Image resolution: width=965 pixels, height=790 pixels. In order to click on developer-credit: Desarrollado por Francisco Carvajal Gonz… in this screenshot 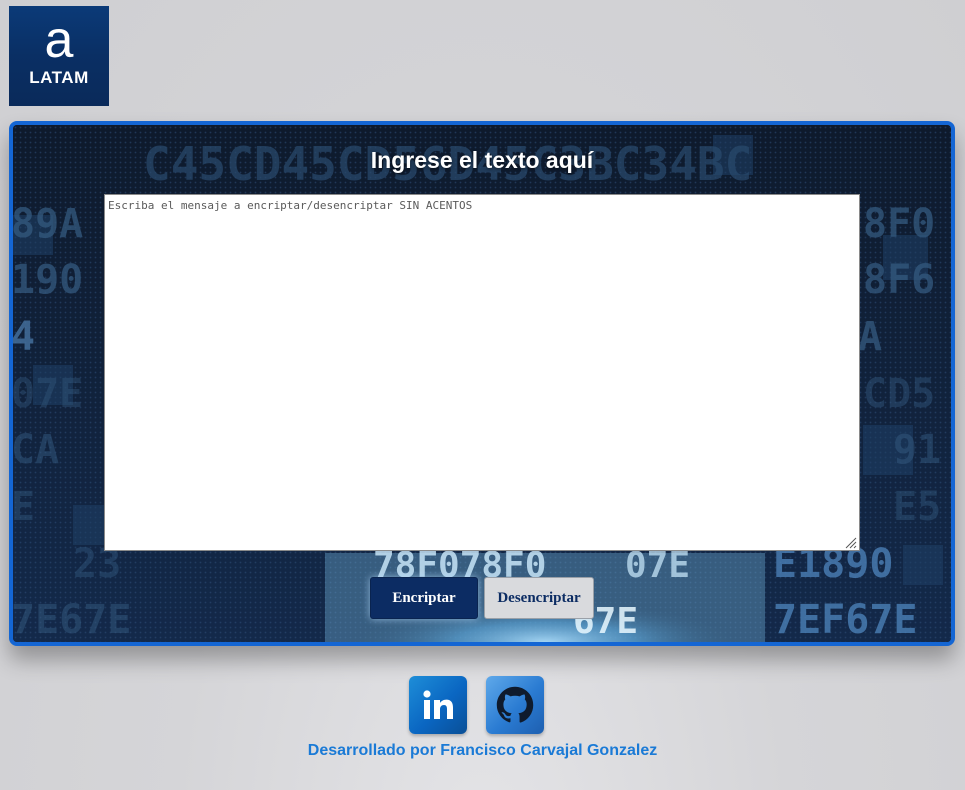, I will do `click(482, 750)`.